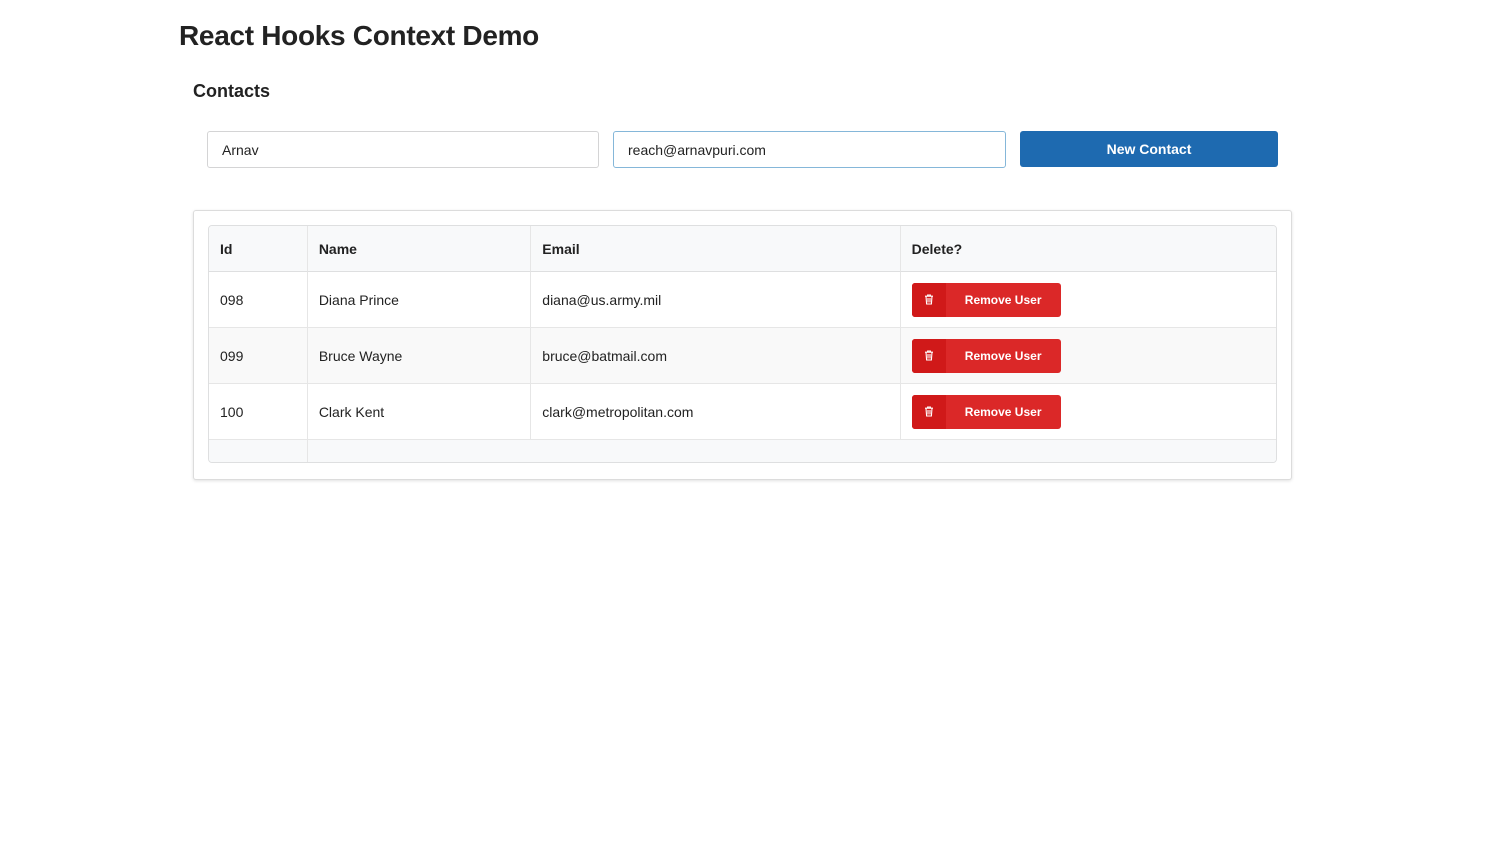 This screenshot has height=867, width=1487. I want to click on table-header-row: Id Name Email Delete?, so click(742, 249).